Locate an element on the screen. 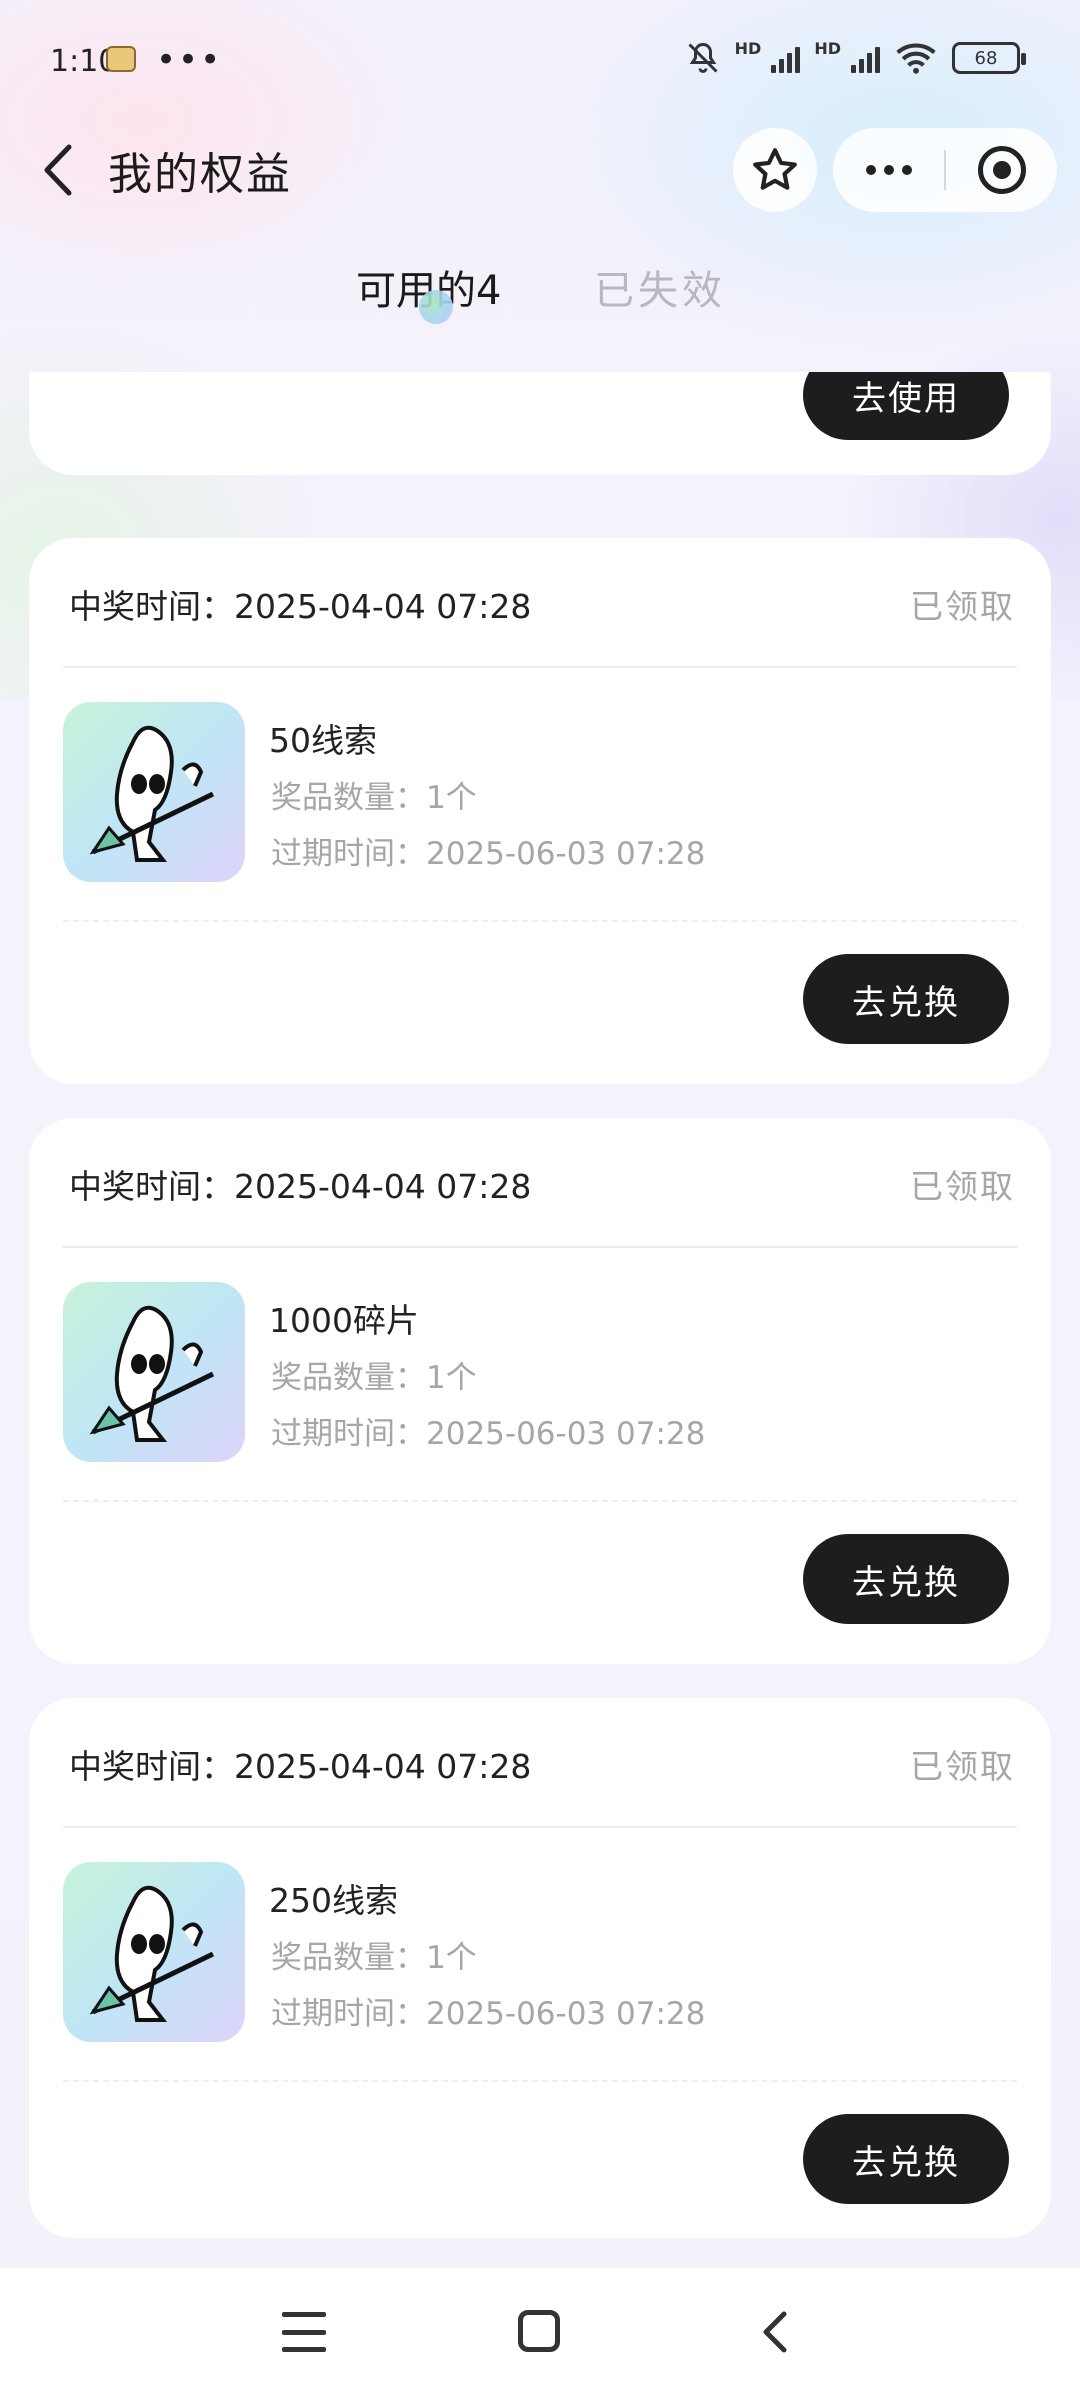  star-icon is located at coordinates (775, 169).